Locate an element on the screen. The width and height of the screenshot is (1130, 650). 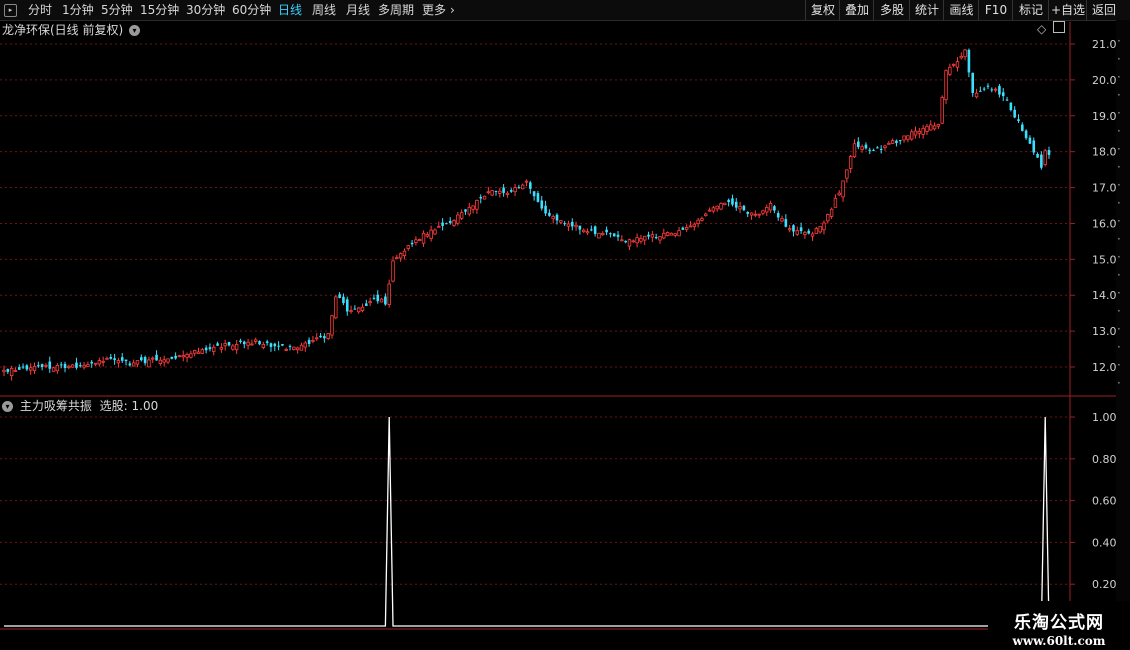
toolbar-button-8: 返回 is located at coordinates (1103, 10).